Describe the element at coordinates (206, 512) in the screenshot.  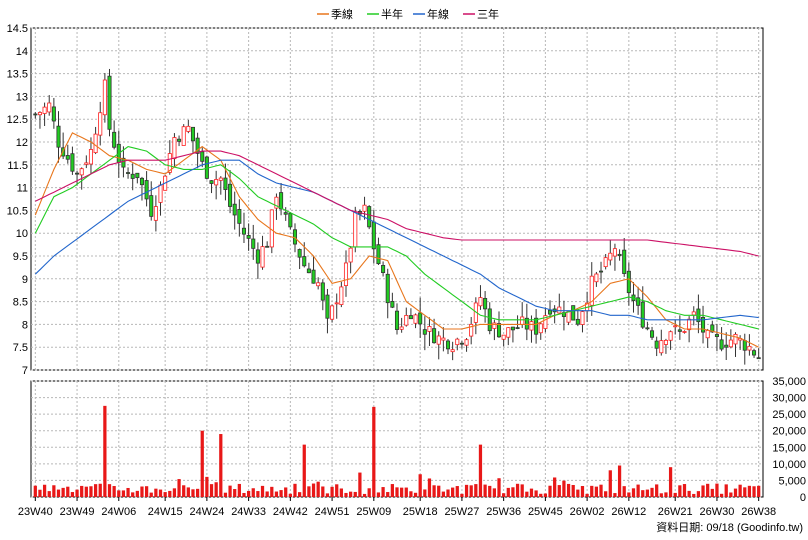
I see `x-tick-label: 24W24` at that location.